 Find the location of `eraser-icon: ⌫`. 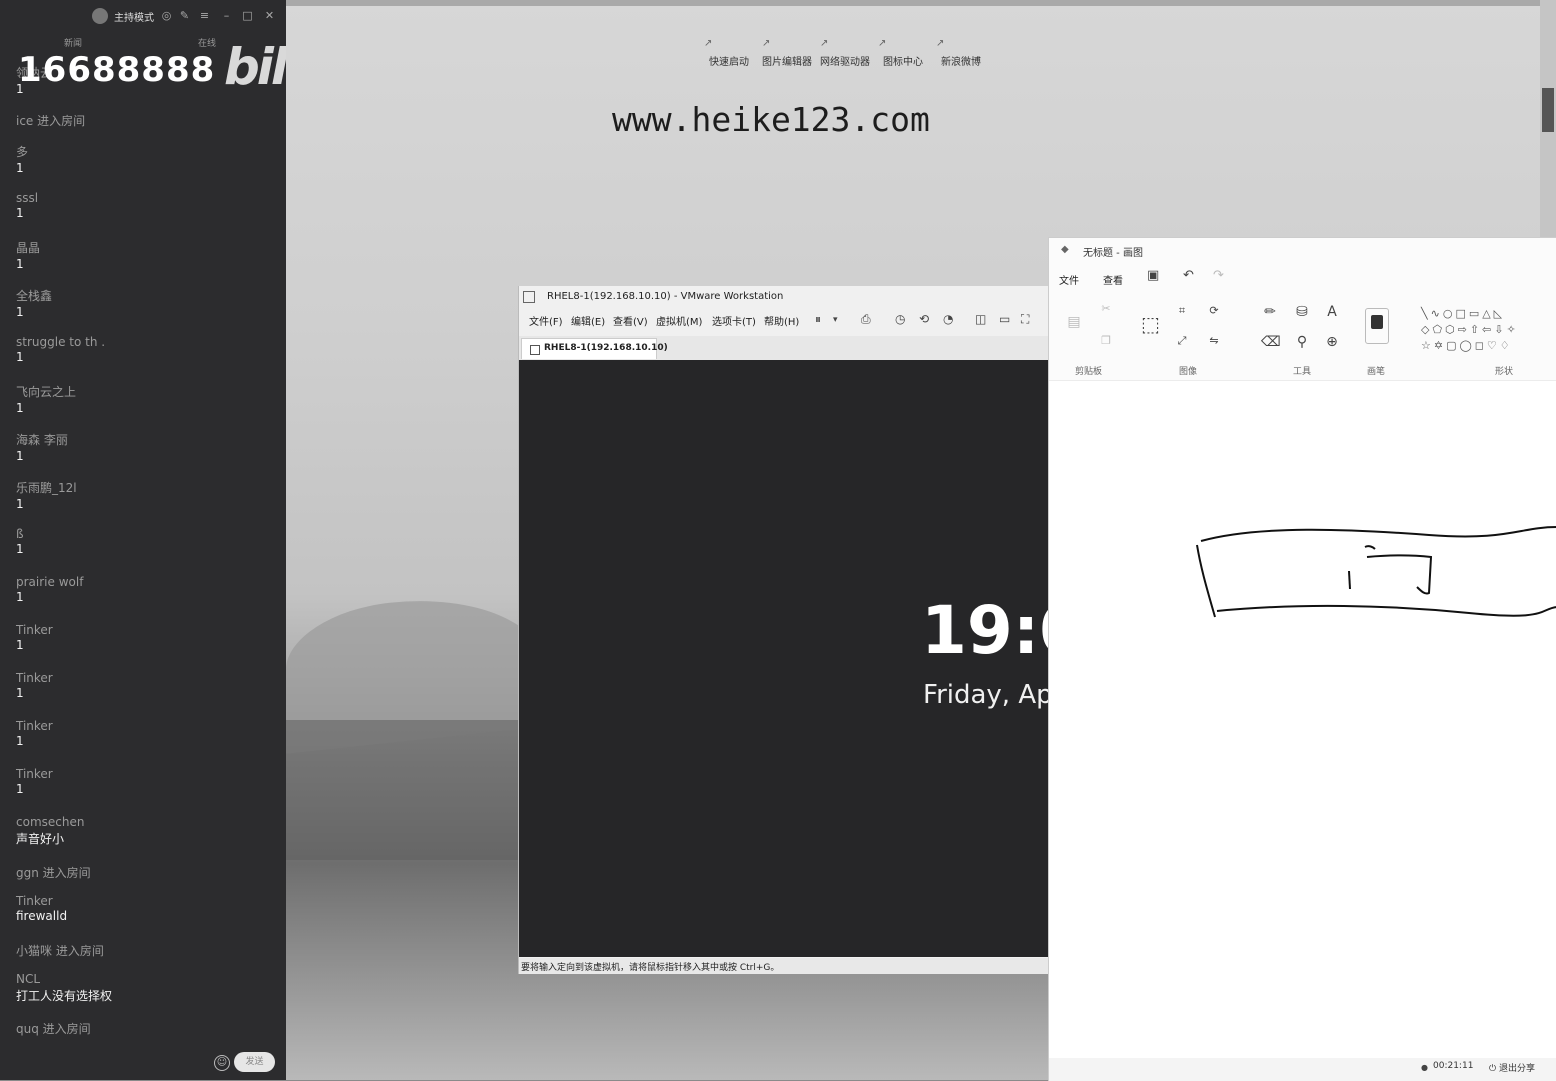

eraser-icon: ⌫ is located at coordinates (1271, 342).